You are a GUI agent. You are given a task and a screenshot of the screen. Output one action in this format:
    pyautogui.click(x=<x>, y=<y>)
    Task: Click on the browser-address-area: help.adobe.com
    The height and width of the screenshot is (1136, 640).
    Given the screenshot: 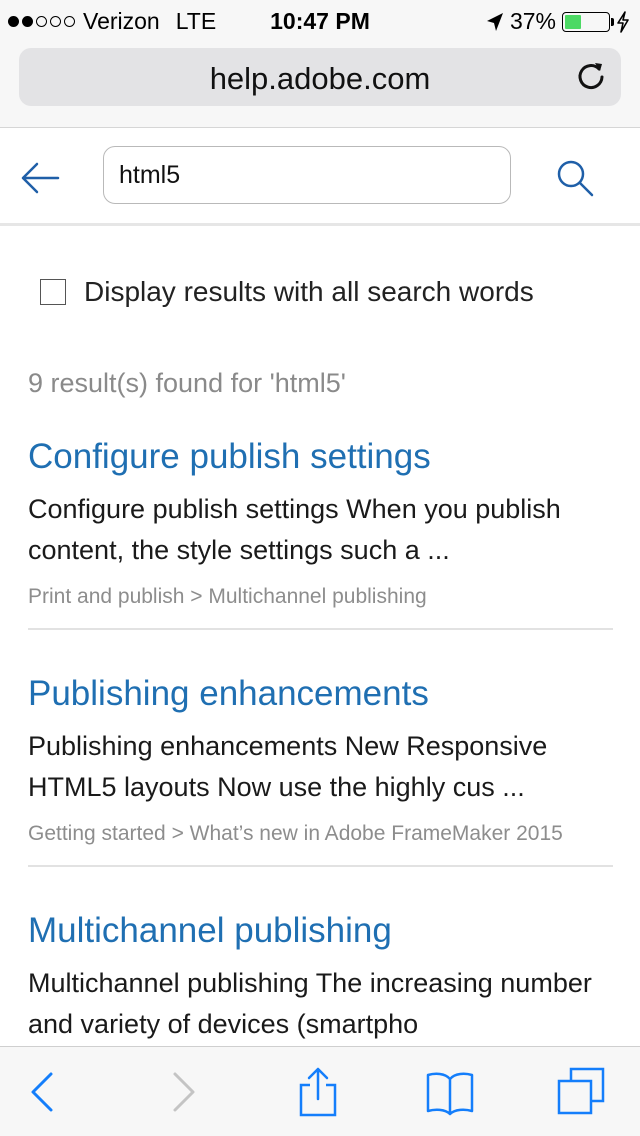 What is the action you would take?
    pyautogui.click(x=320, y=84)
    